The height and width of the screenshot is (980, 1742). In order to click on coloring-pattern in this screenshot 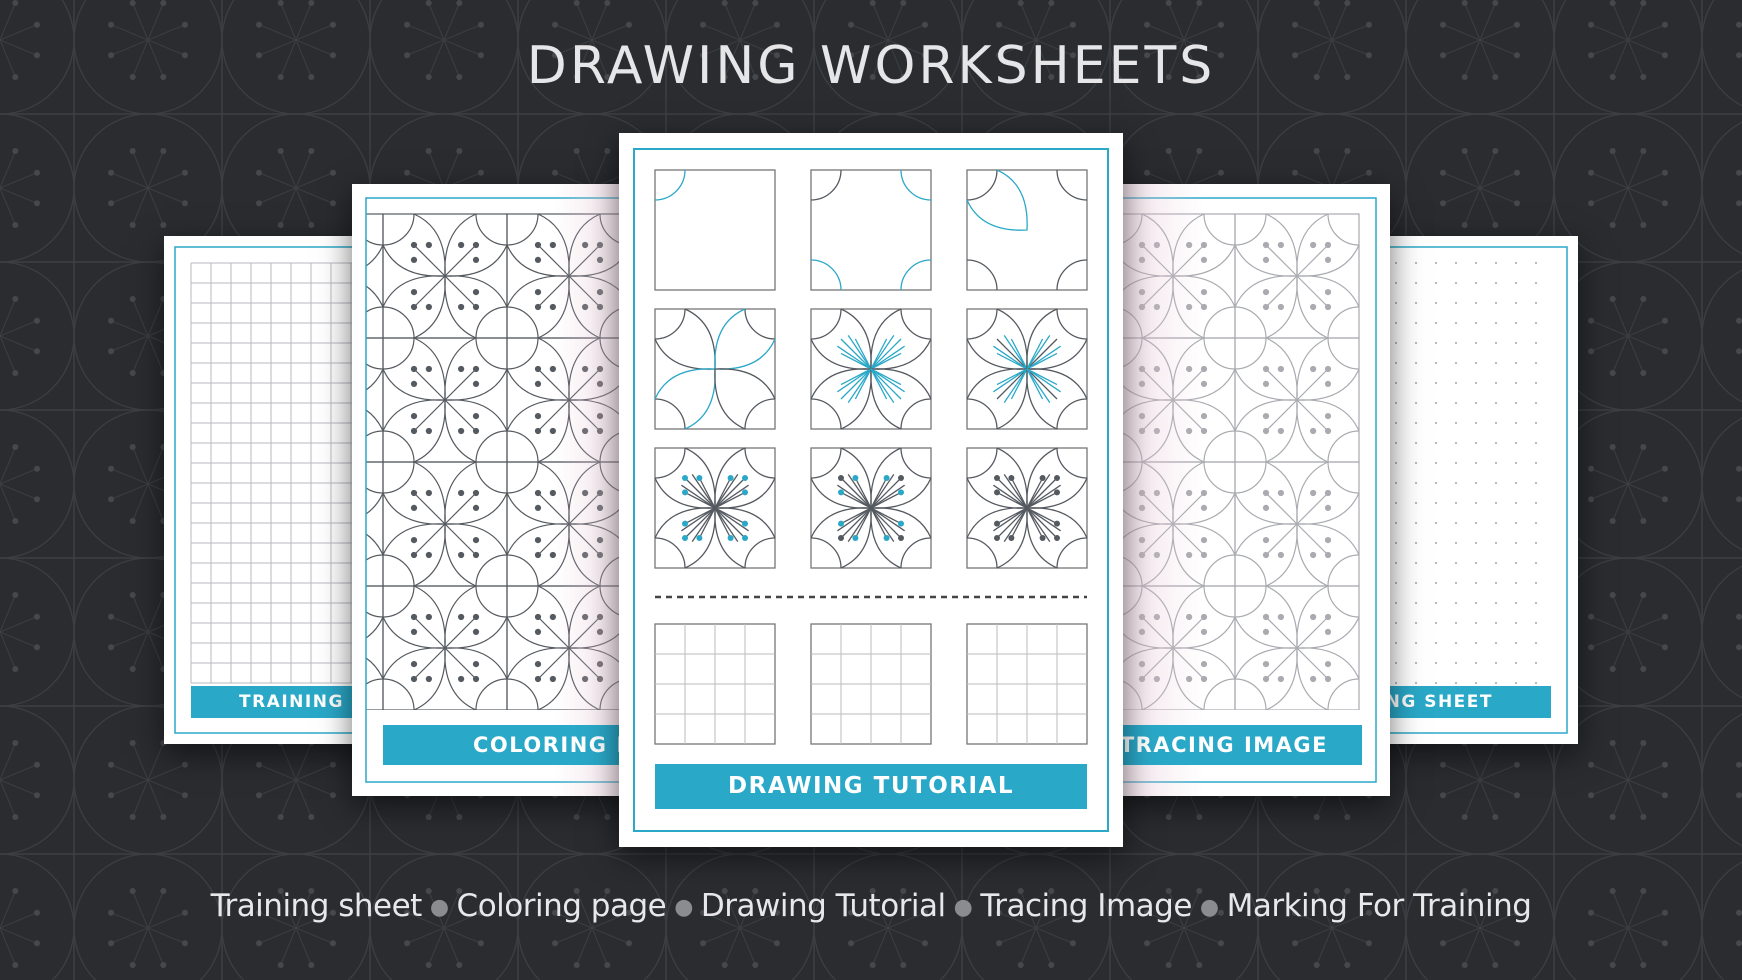, I will do `click(496, 490)`.